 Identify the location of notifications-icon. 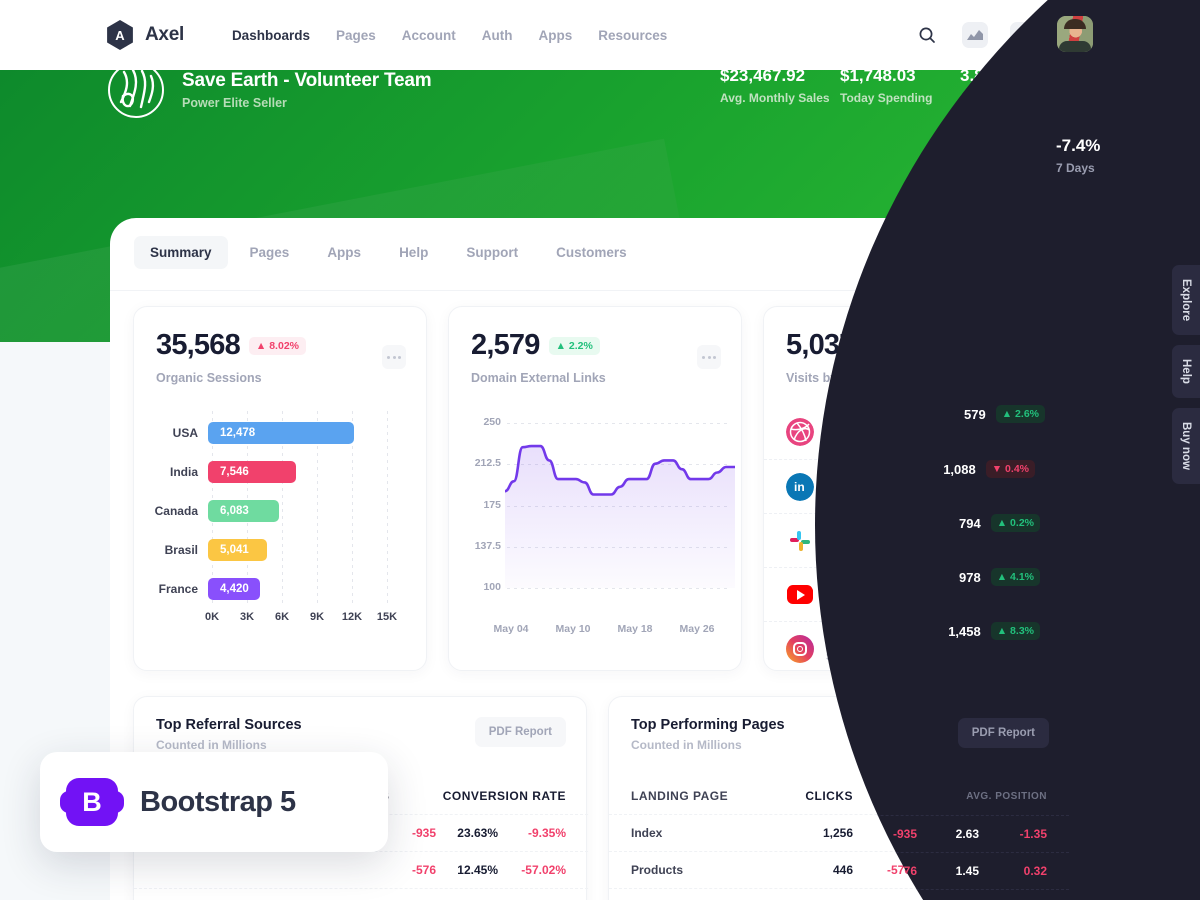
(1023, 35).